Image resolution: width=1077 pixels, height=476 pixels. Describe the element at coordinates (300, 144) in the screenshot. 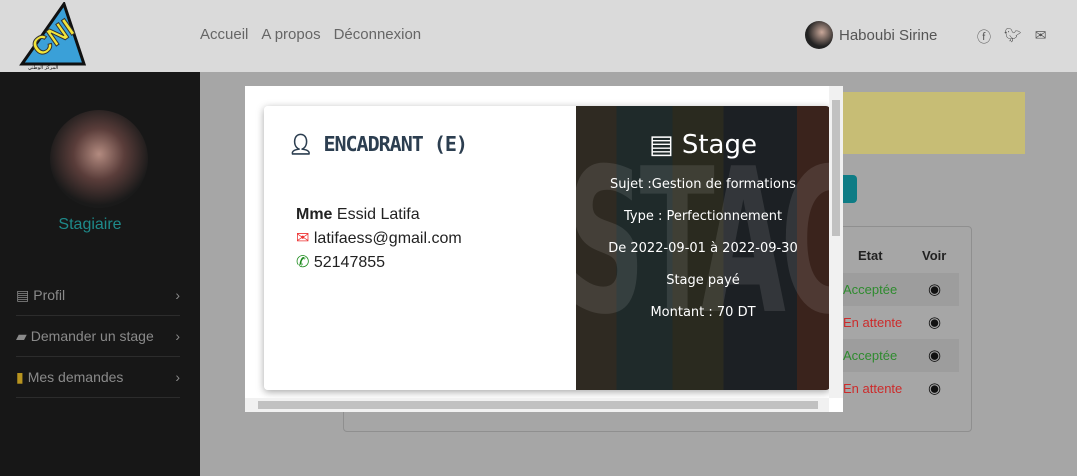

I see `user-tie-icon: 👤︎` at that location.